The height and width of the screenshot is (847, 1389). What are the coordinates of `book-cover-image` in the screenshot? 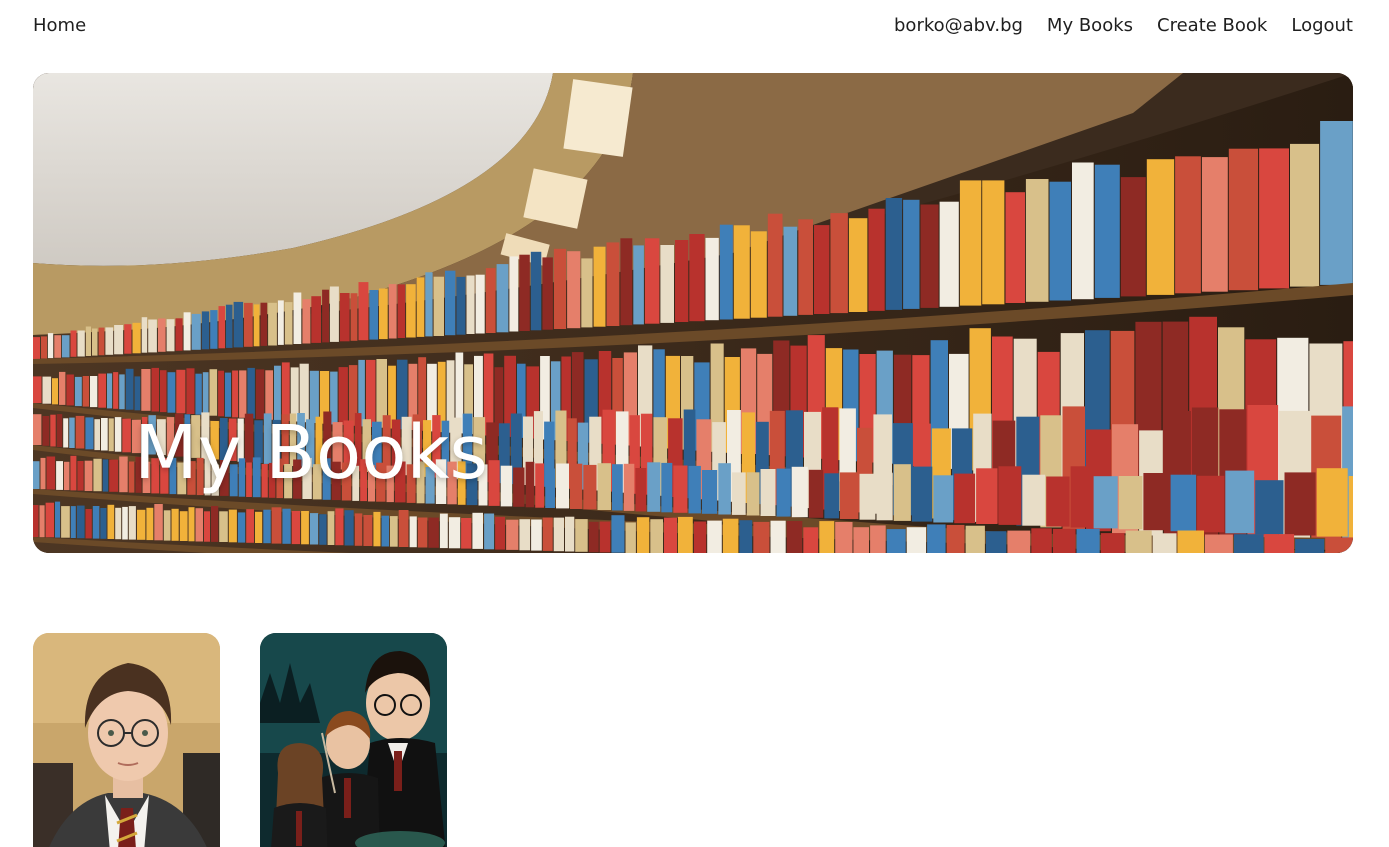 It's located at (126, 740).